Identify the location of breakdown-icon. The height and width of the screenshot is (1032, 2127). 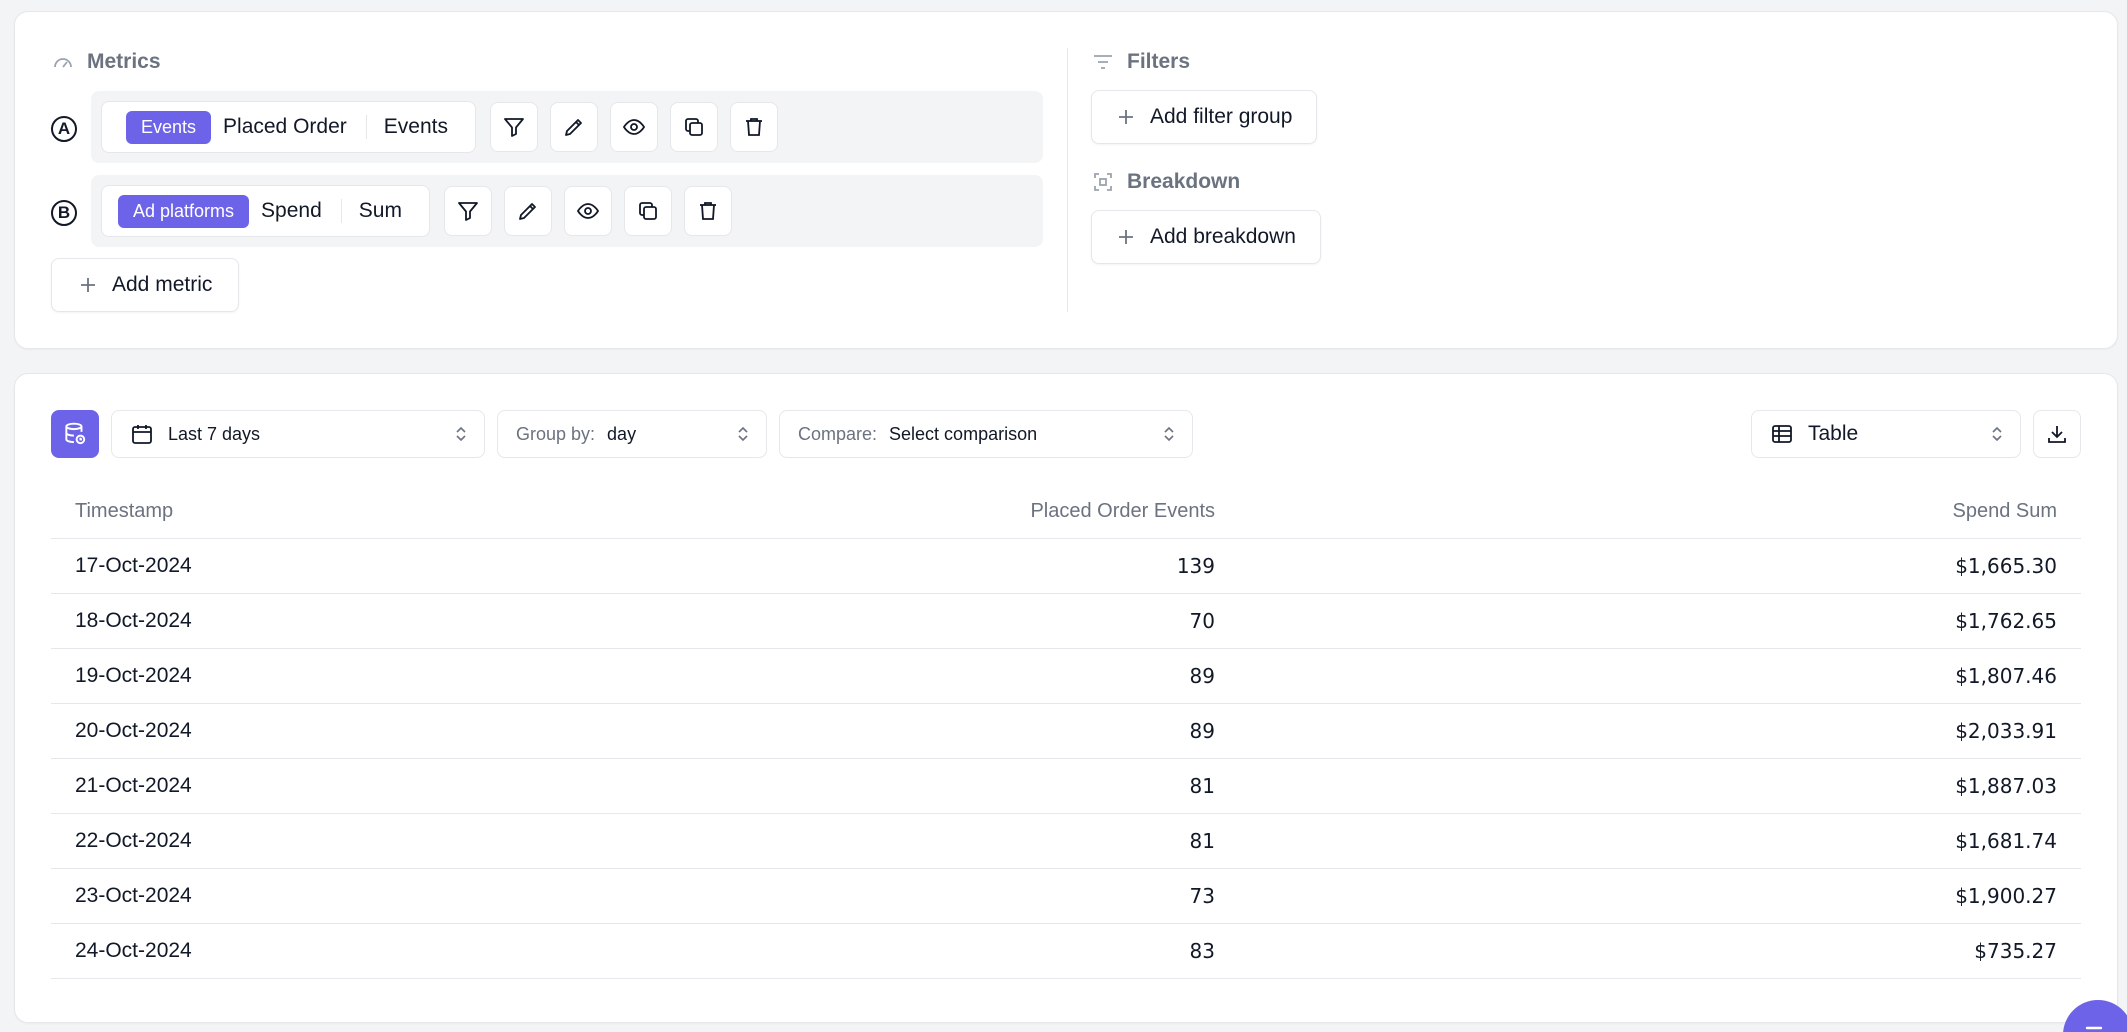
(1103, 182).